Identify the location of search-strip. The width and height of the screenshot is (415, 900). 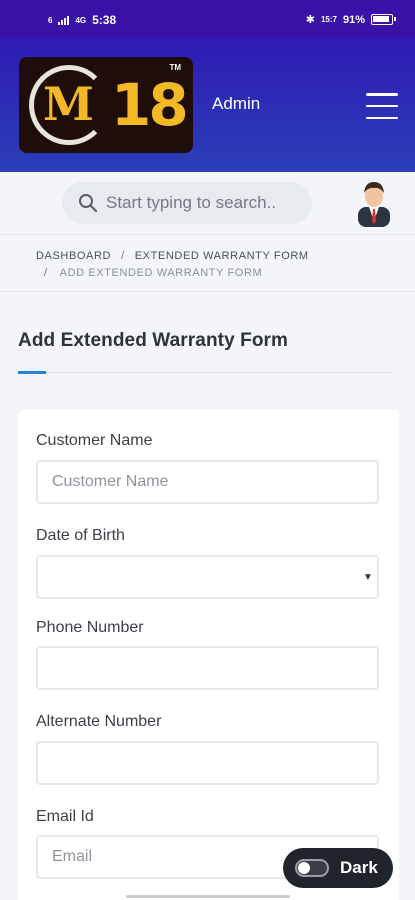
(207, 203).